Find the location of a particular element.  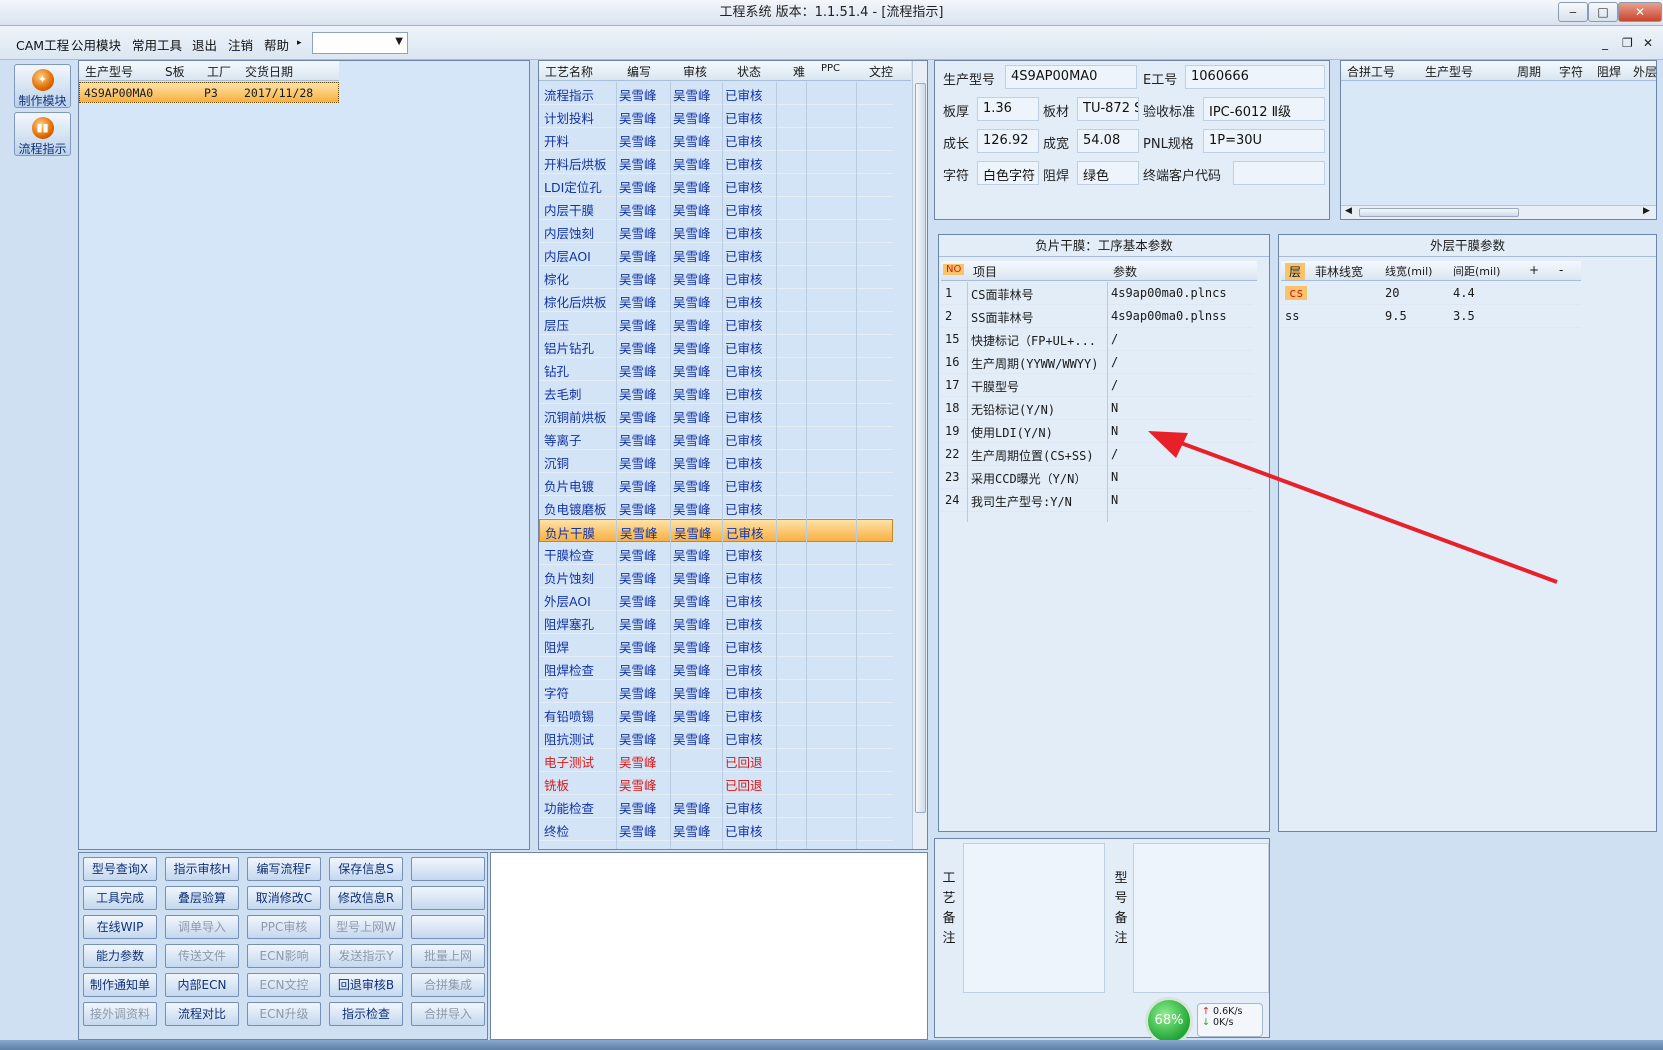

action-button-5-1: 流程对比 is located at coordinates (202, 1014).